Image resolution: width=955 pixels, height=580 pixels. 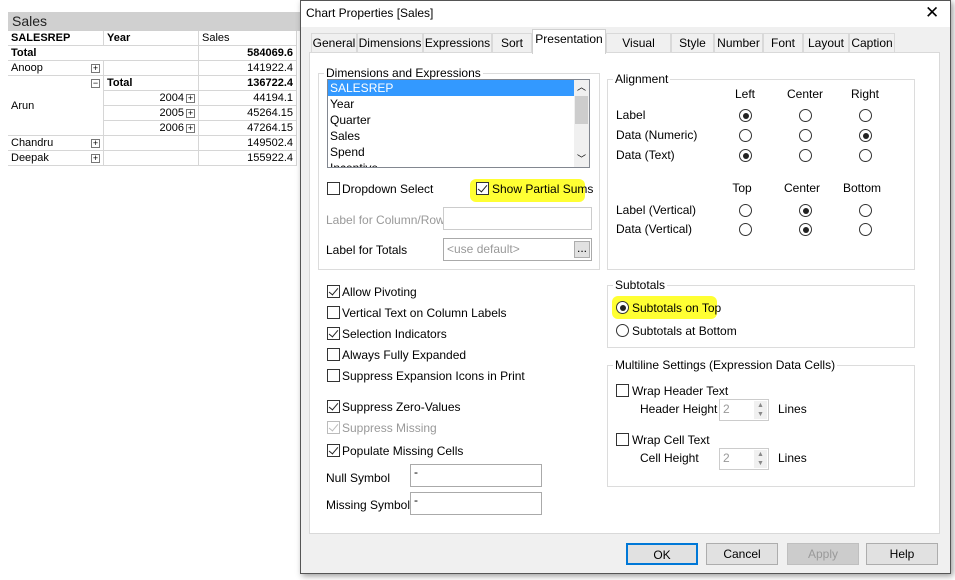 I want to click on column-header: Sales, so click(x=248, y=38).